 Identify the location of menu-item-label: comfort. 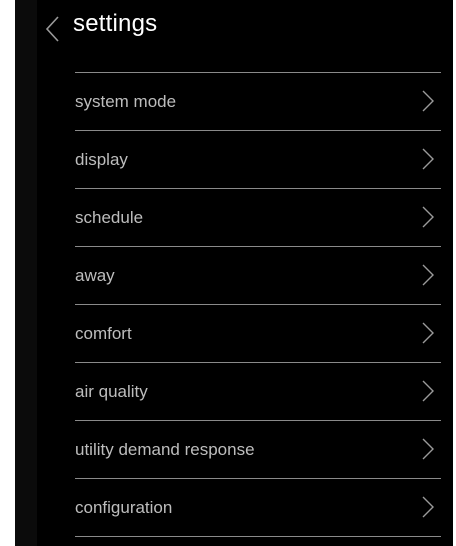
(103, 333).